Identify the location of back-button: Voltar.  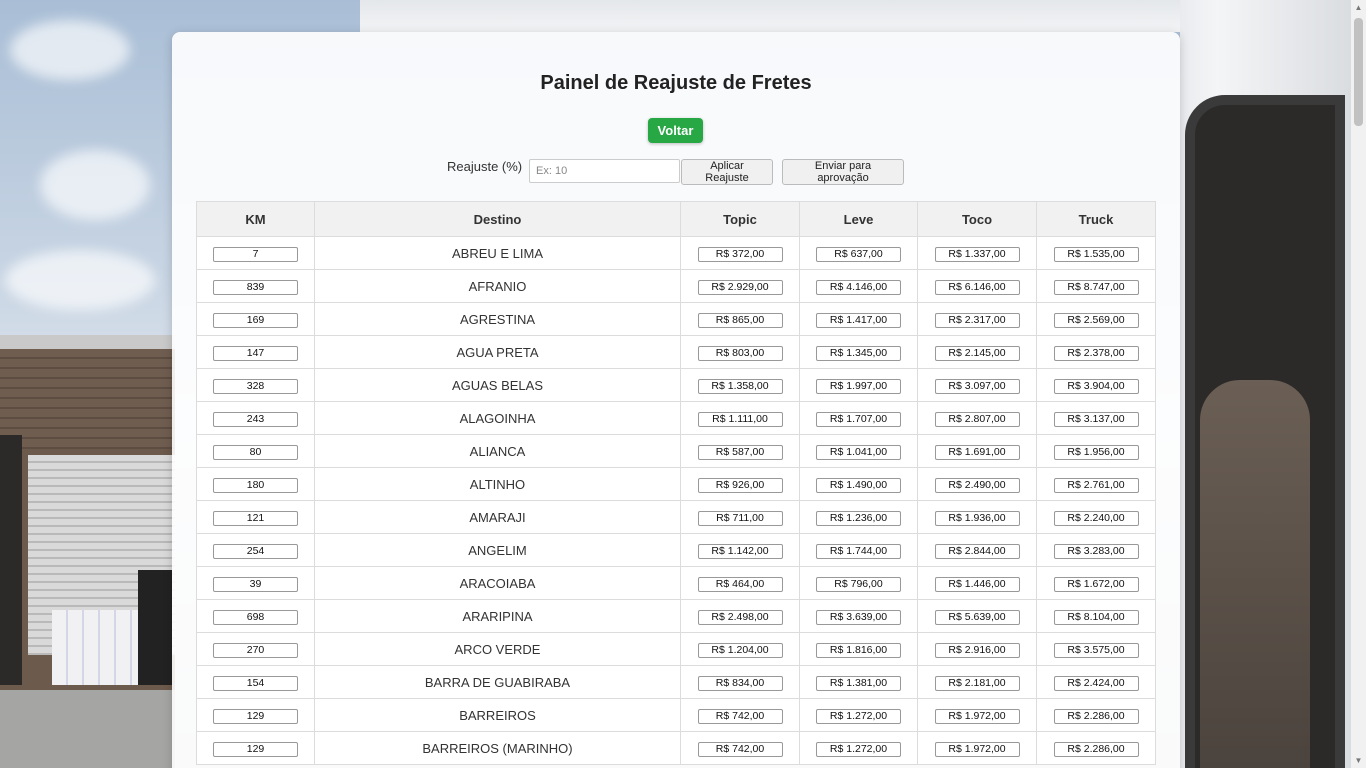
(675, 130).